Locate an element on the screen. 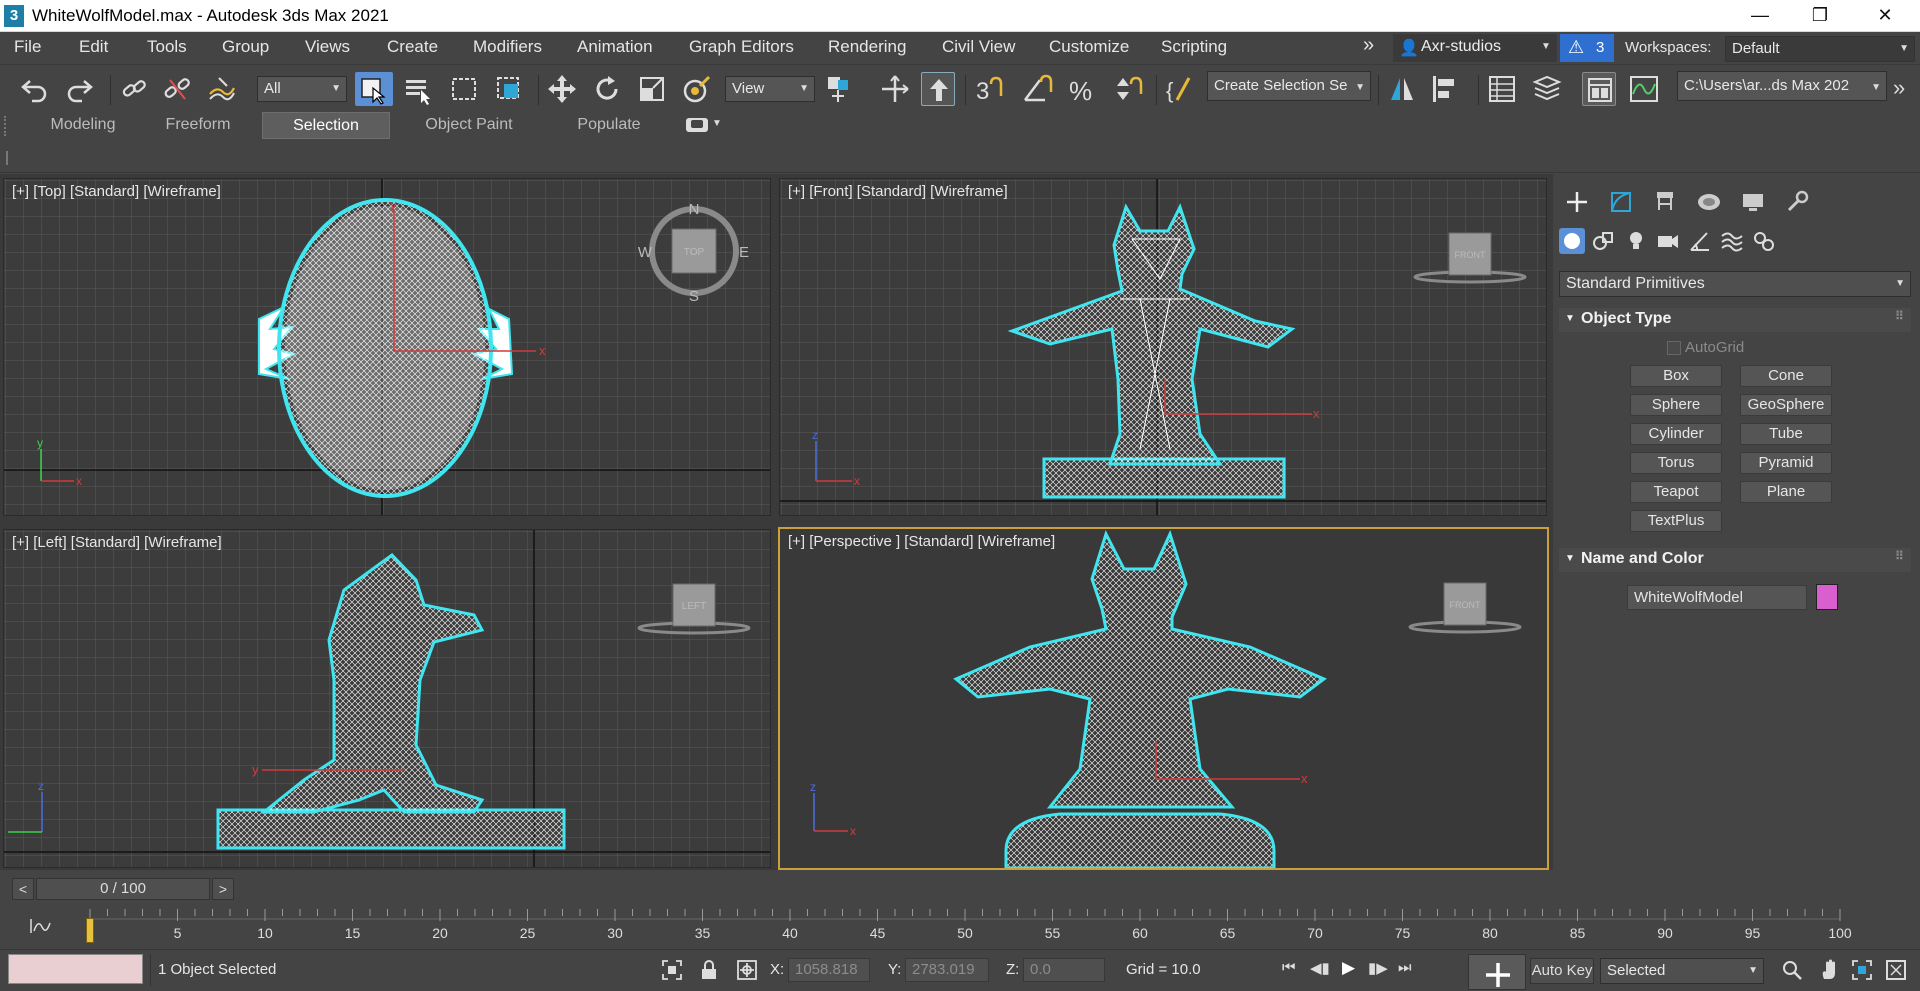 The width and height of the screenshot is (1920, 991). teapot-button: Teapot is located at coordinates (1676, 492).